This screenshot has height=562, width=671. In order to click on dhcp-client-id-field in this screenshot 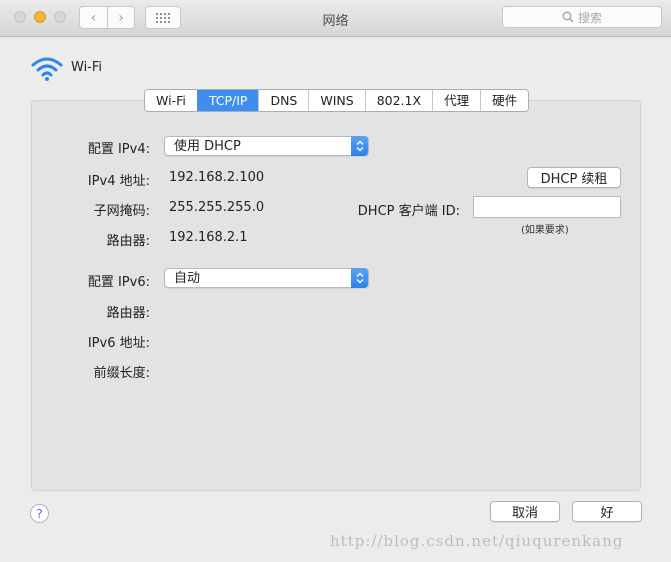, I will do `click(547, 207)`.